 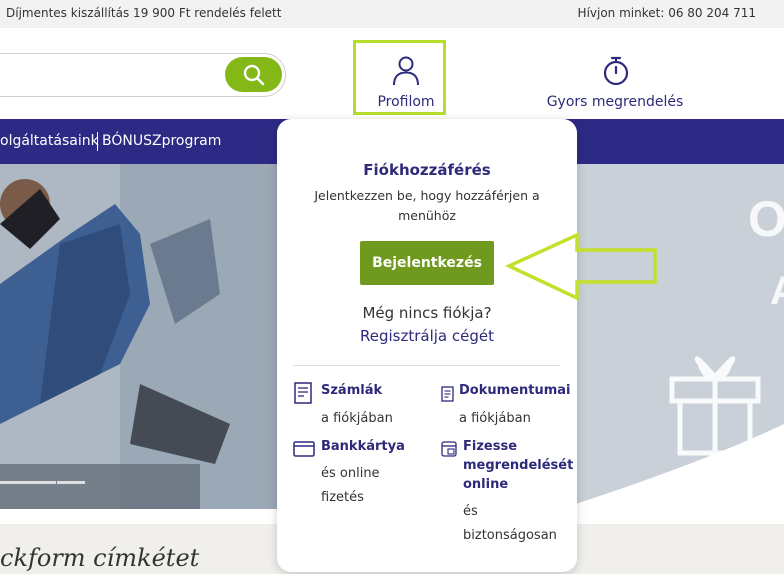 I want to click on invoices-item: Számlák, so click(x=351, y=390).